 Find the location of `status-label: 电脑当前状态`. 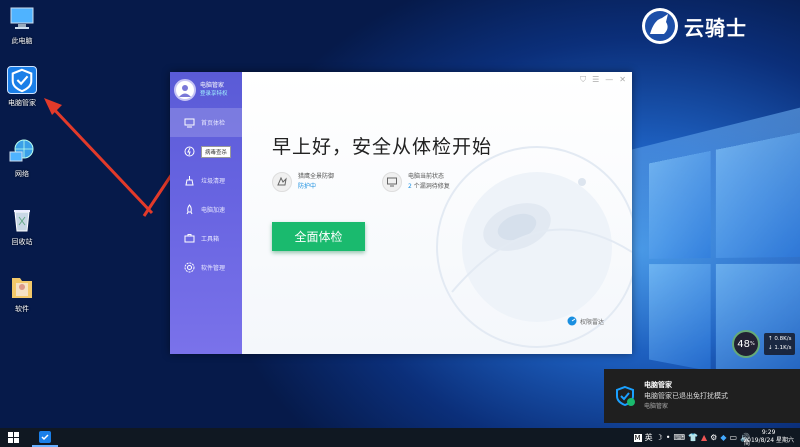

status-label: 电脑当前状态 is located at coordinates (426, 176).